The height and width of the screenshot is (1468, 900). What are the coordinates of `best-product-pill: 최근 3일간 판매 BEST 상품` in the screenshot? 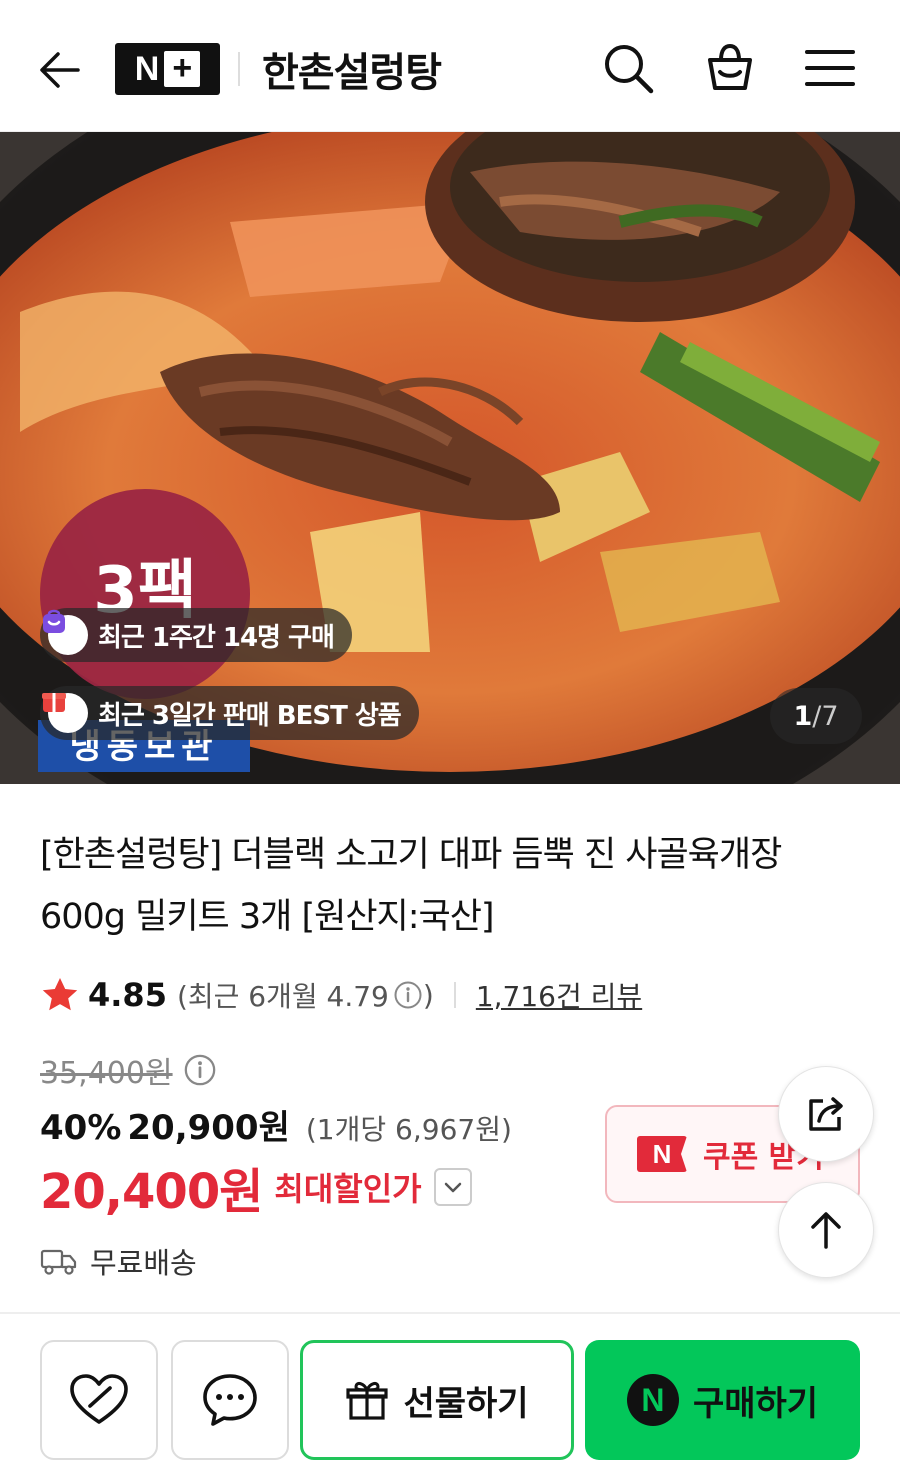 It's located at (229, 713).